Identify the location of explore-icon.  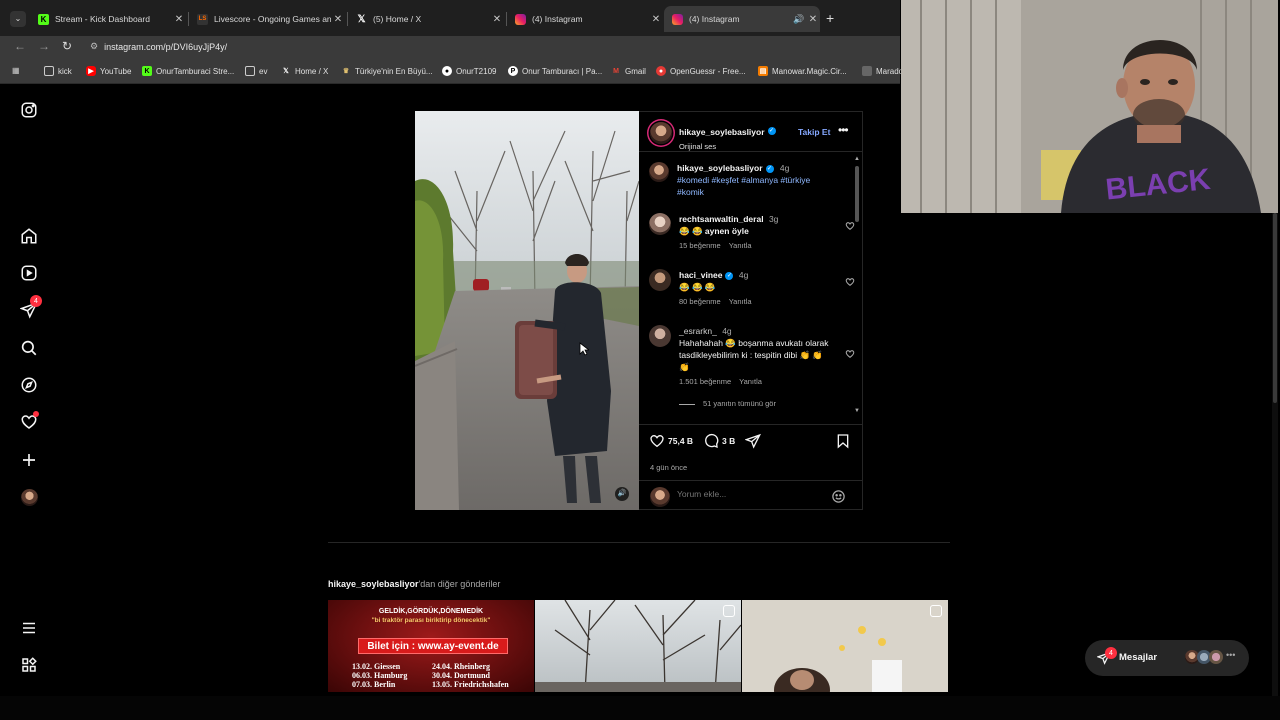
(29, 385).